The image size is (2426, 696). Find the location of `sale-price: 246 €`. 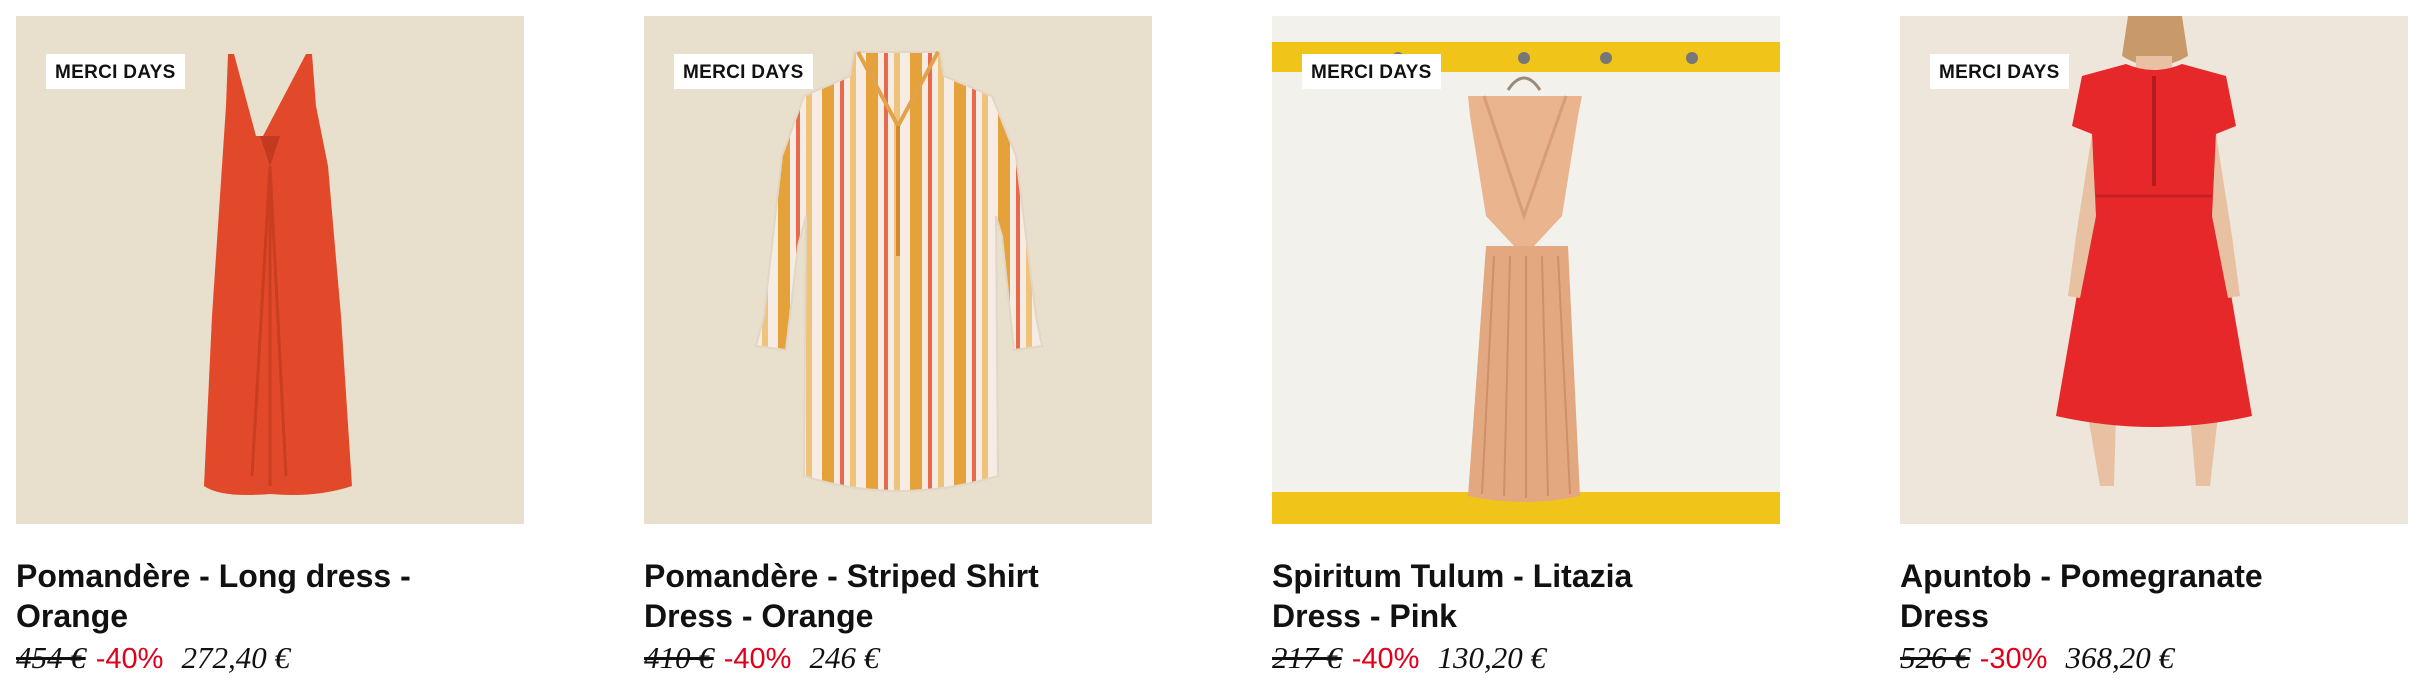

sale-price: 246 € is located at coordinates (844, 657).